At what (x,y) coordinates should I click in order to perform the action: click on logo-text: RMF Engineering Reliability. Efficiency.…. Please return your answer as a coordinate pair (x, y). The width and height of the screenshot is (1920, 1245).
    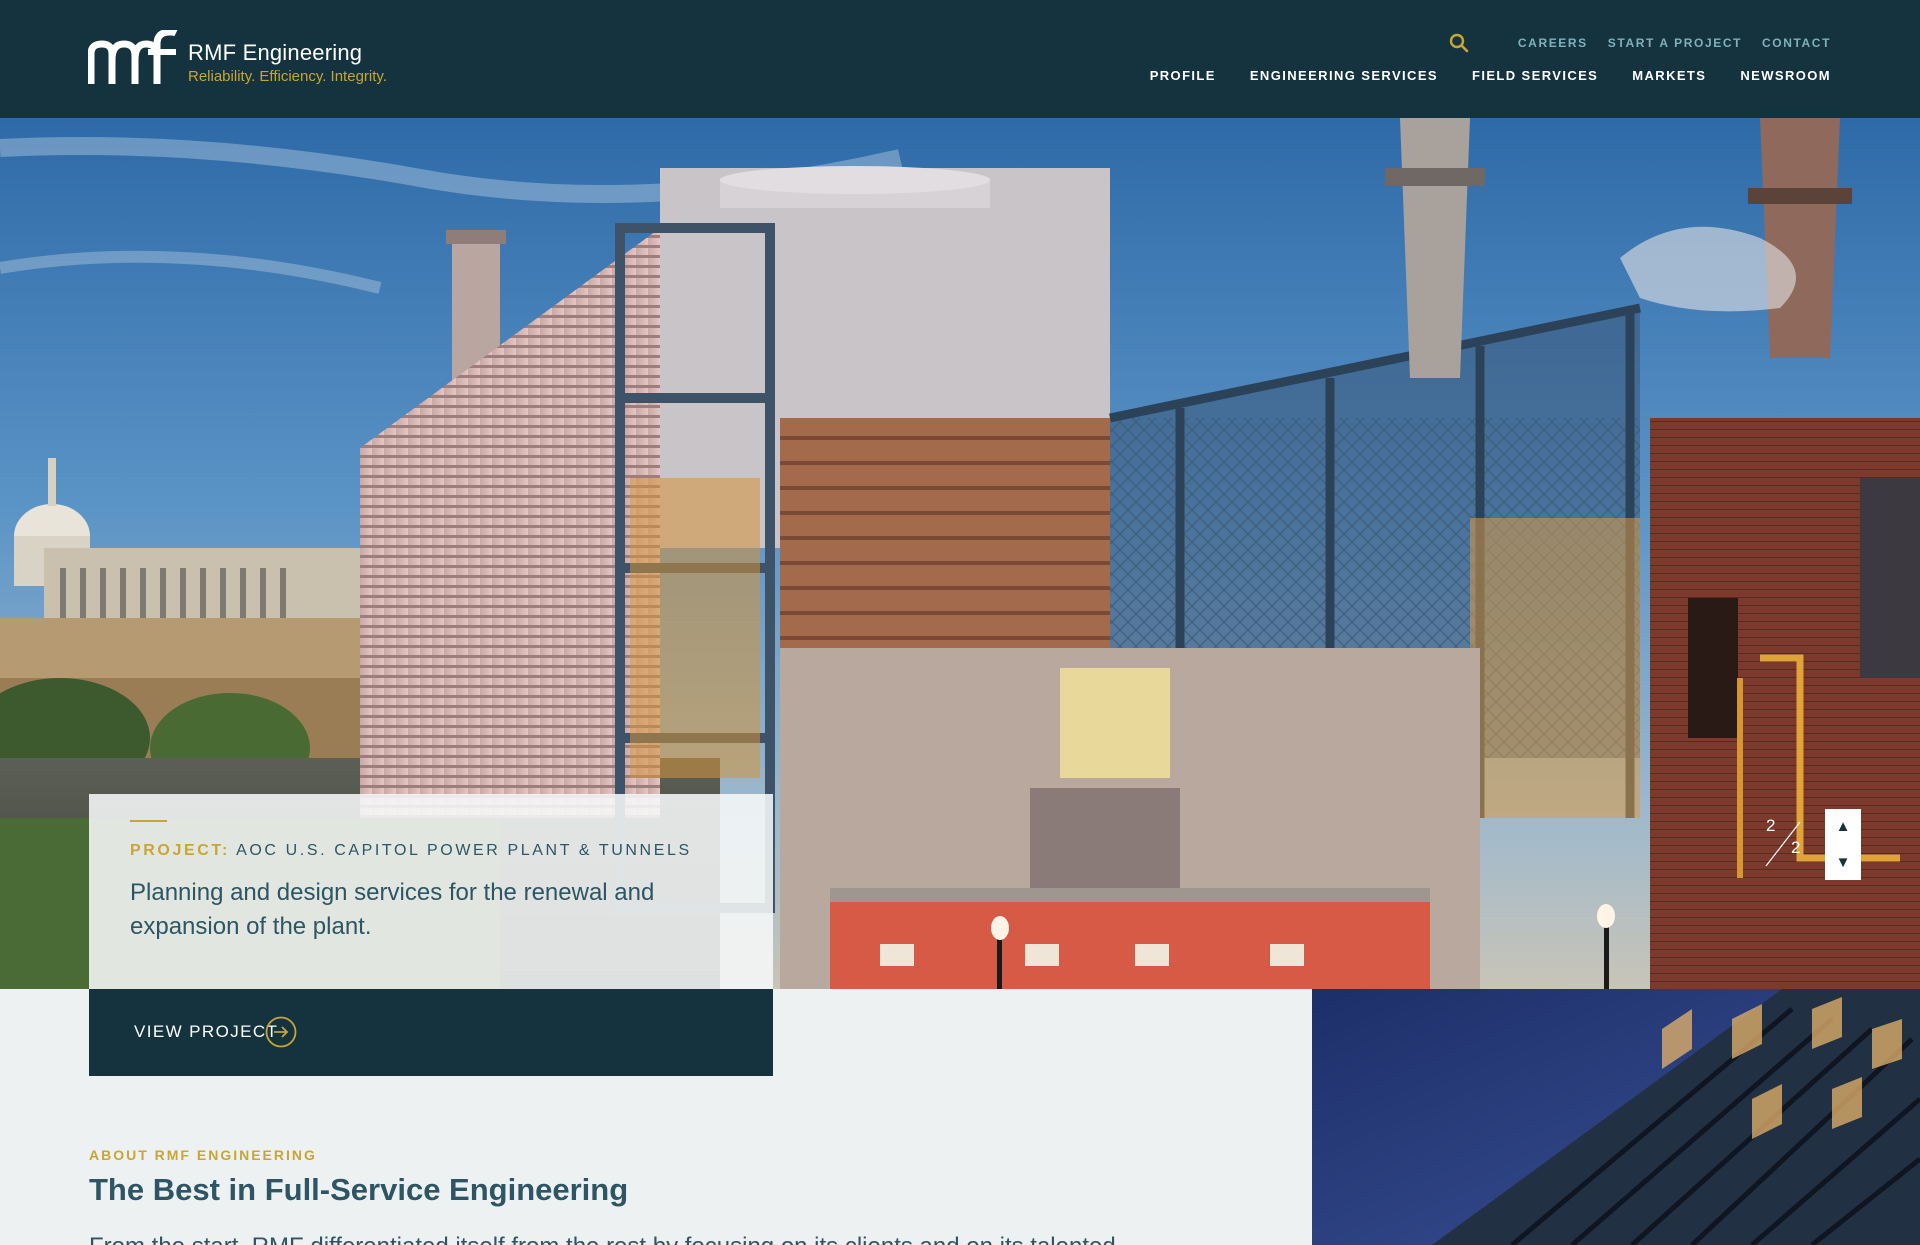
    Looking at the image, I should click on (287, 62).